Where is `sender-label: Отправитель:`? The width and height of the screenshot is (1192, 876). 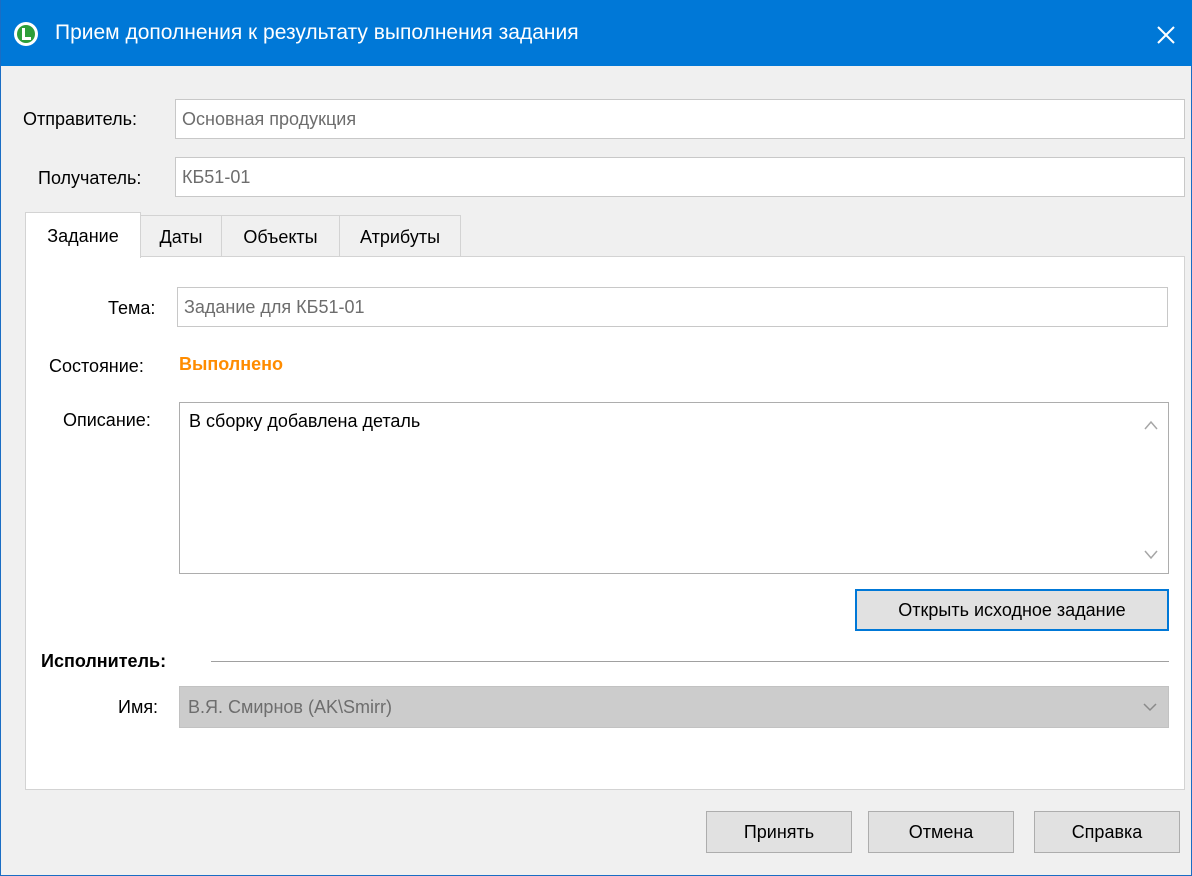
sender-label: Отправитель: is located at coordinates (80, 119).